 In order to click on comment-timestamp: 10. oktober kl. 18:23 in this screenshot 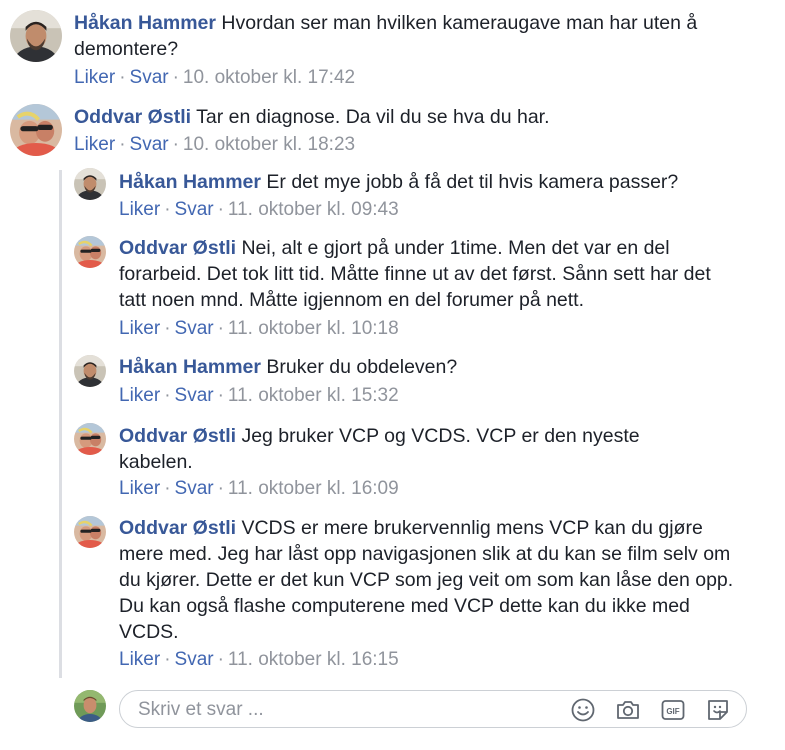, I will do `click(269, 144)`.